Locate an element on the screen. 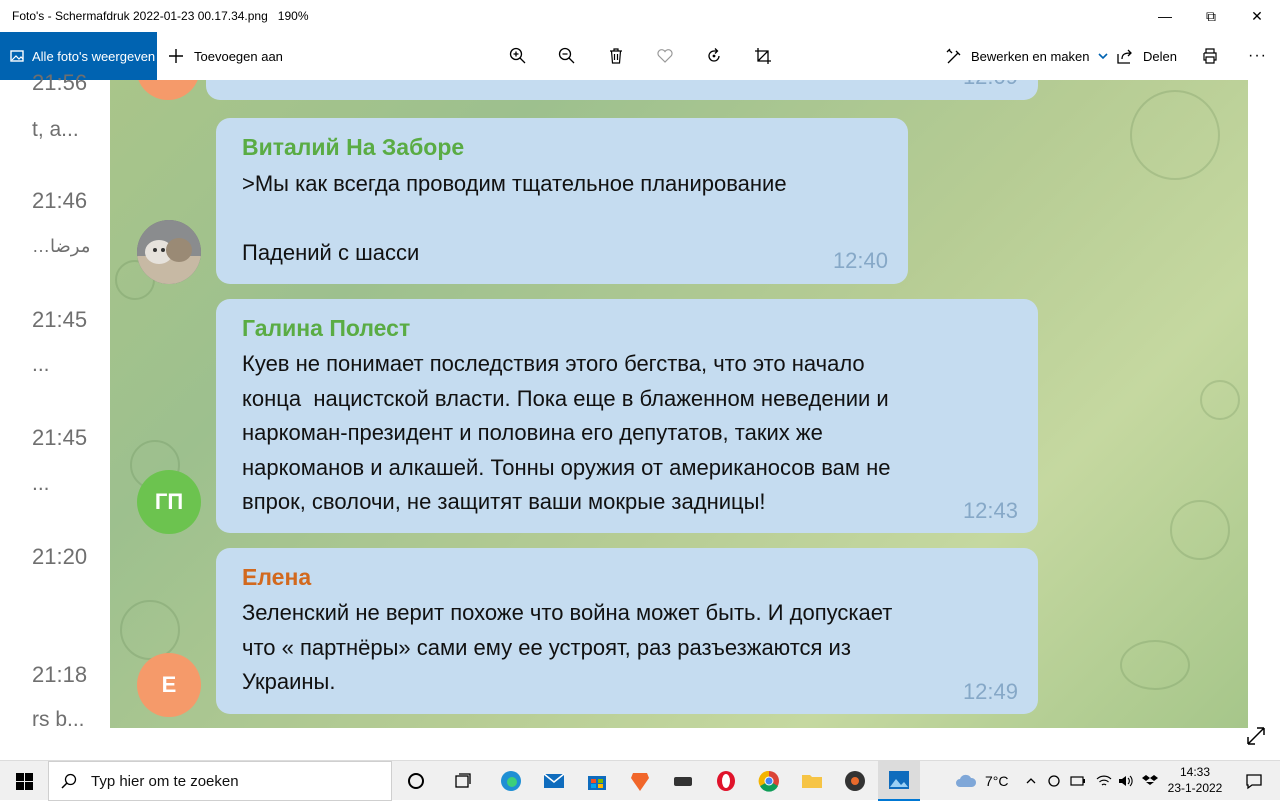 The image size is (1280, 801). message-time: 12:09 is located at coordinates (990, 85).